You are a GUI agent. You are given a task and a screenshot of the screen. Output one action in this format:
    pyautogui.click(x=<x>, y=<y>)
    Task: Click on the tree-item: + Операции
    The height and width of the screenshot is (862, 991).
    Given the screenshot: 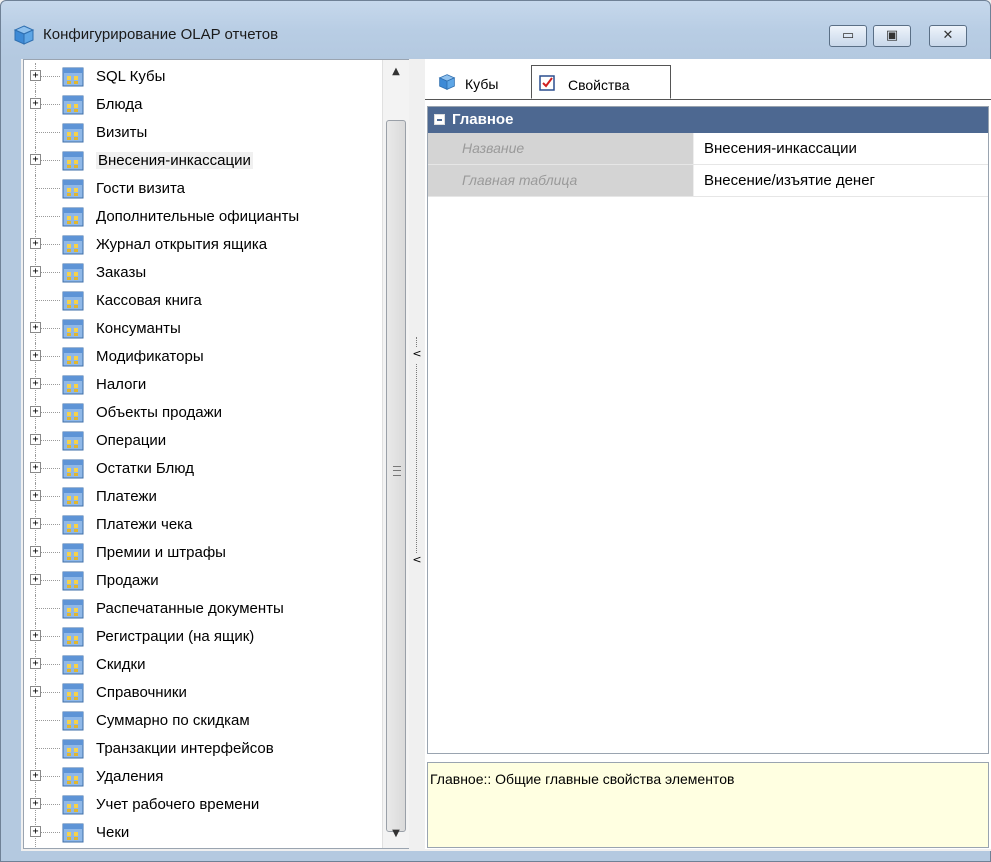 What is the action you would take?
    pyautogui.click(x=204, y=441)
    